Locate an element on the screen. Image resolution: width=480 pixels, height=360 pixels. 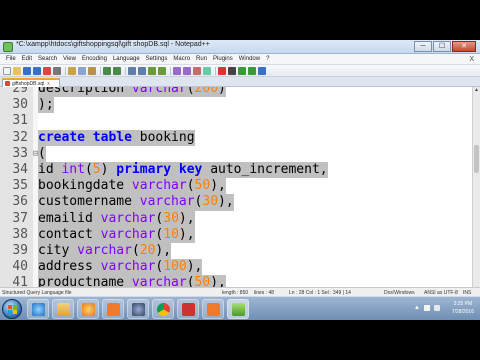
action-center-flag-icon is located at coordinates (427, 308).